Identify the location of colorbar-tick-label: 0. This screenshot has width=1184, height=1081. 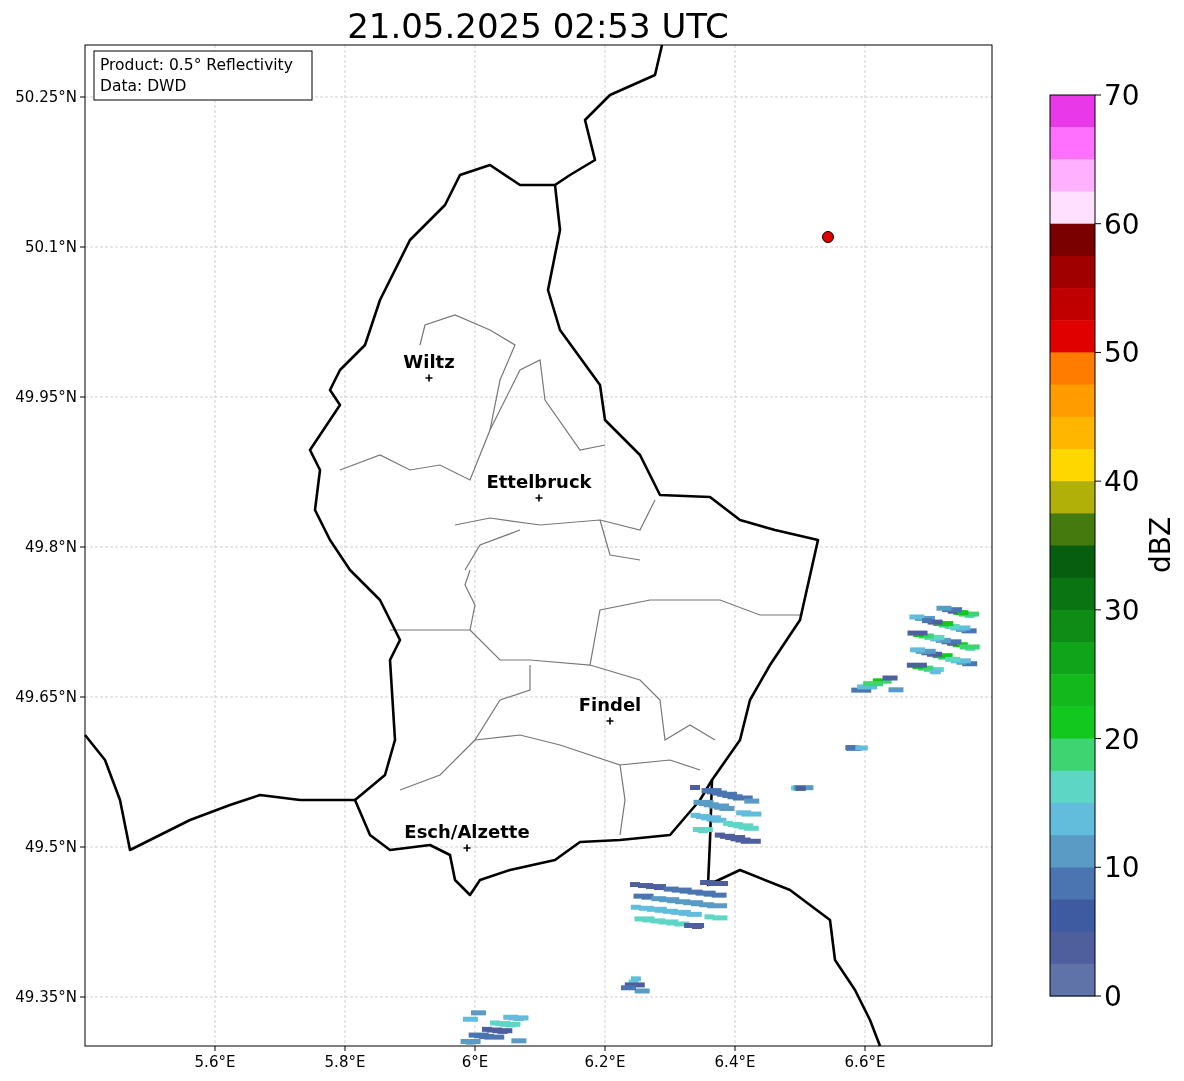
(1113, 996).